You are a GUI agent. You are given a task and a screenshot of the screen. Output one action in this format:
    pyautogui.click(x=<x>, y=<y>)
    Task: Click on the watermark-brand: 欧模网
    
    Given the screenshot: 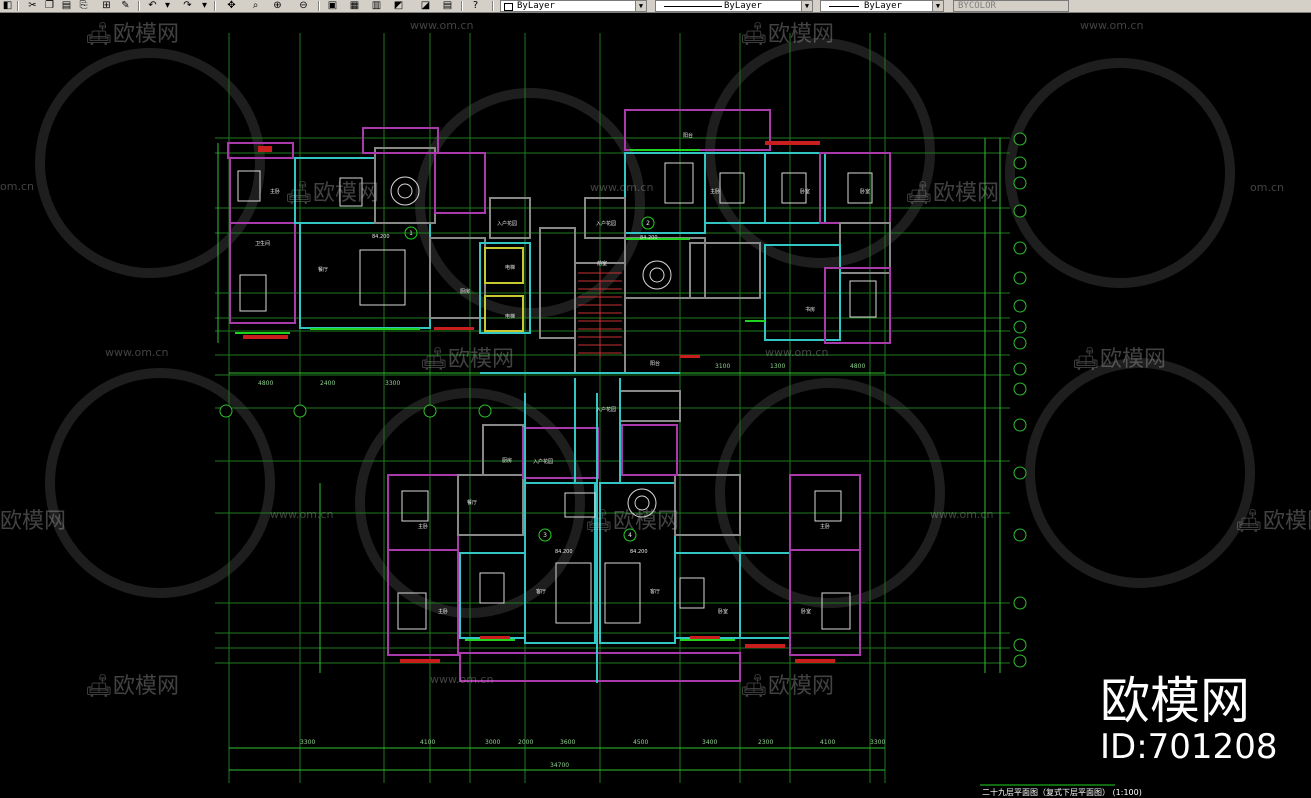 What is the action you would take?
    pyautogui.click(x=33, y=521)
    